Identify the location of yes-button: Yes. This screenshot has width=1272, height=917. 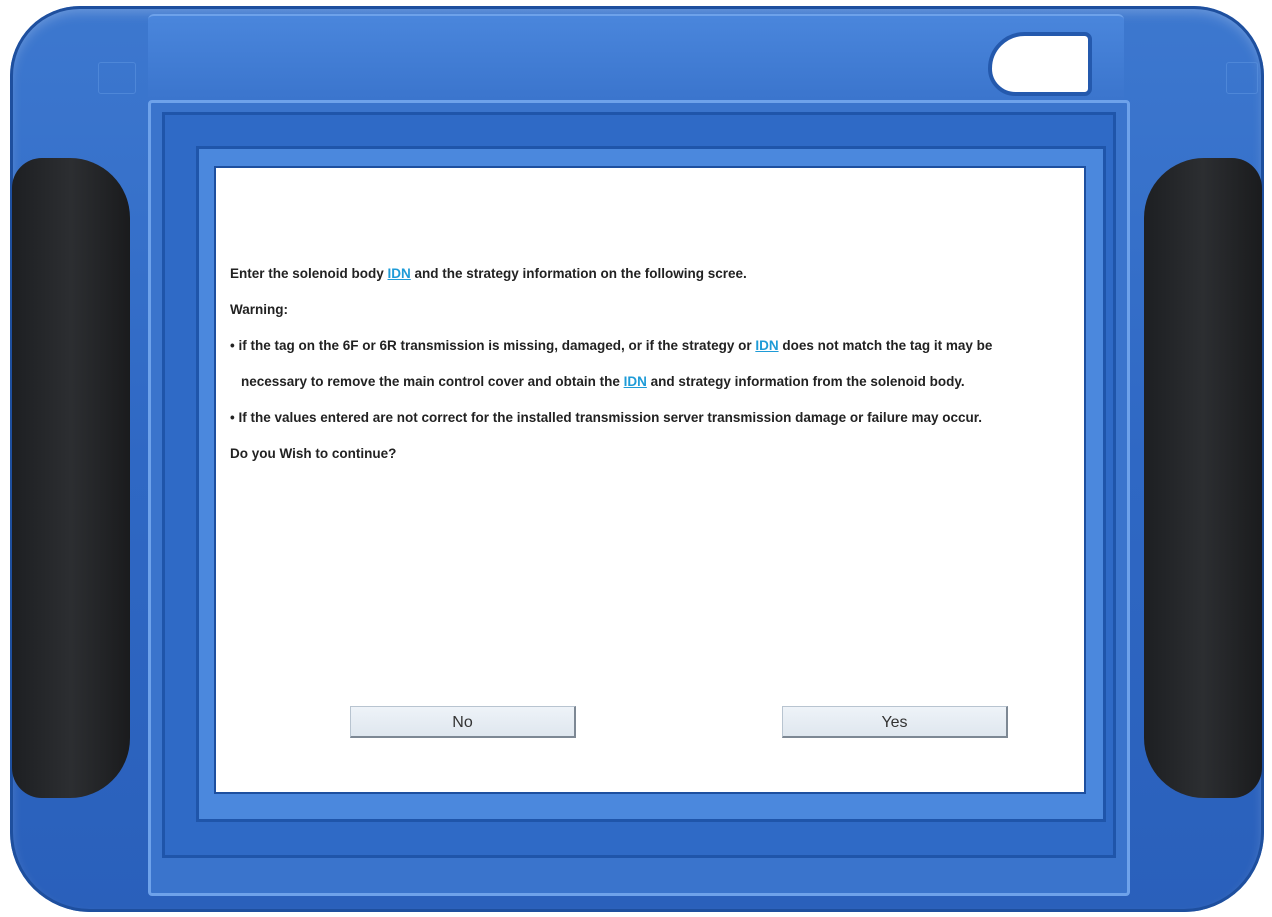
(895, 722).